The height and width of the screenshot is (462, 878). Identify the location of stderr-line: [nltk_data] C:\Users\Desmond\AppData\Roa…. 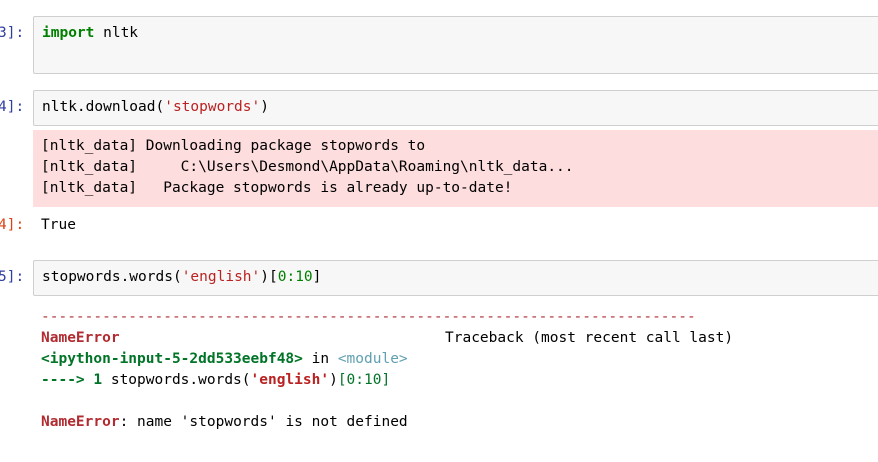
(307, 167).